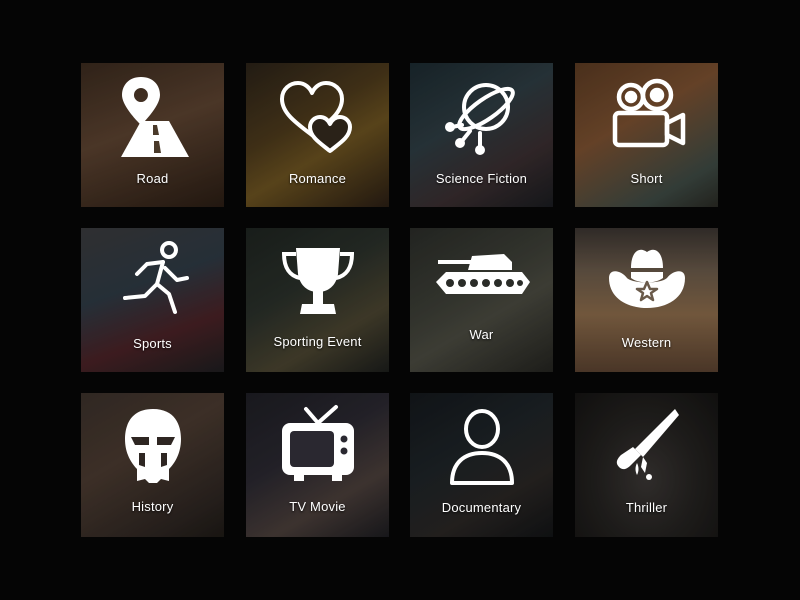 The height and width of the screenshot is (600, 800). I want to click on genre-tile-documentary: Documentary, so click(481, 465).